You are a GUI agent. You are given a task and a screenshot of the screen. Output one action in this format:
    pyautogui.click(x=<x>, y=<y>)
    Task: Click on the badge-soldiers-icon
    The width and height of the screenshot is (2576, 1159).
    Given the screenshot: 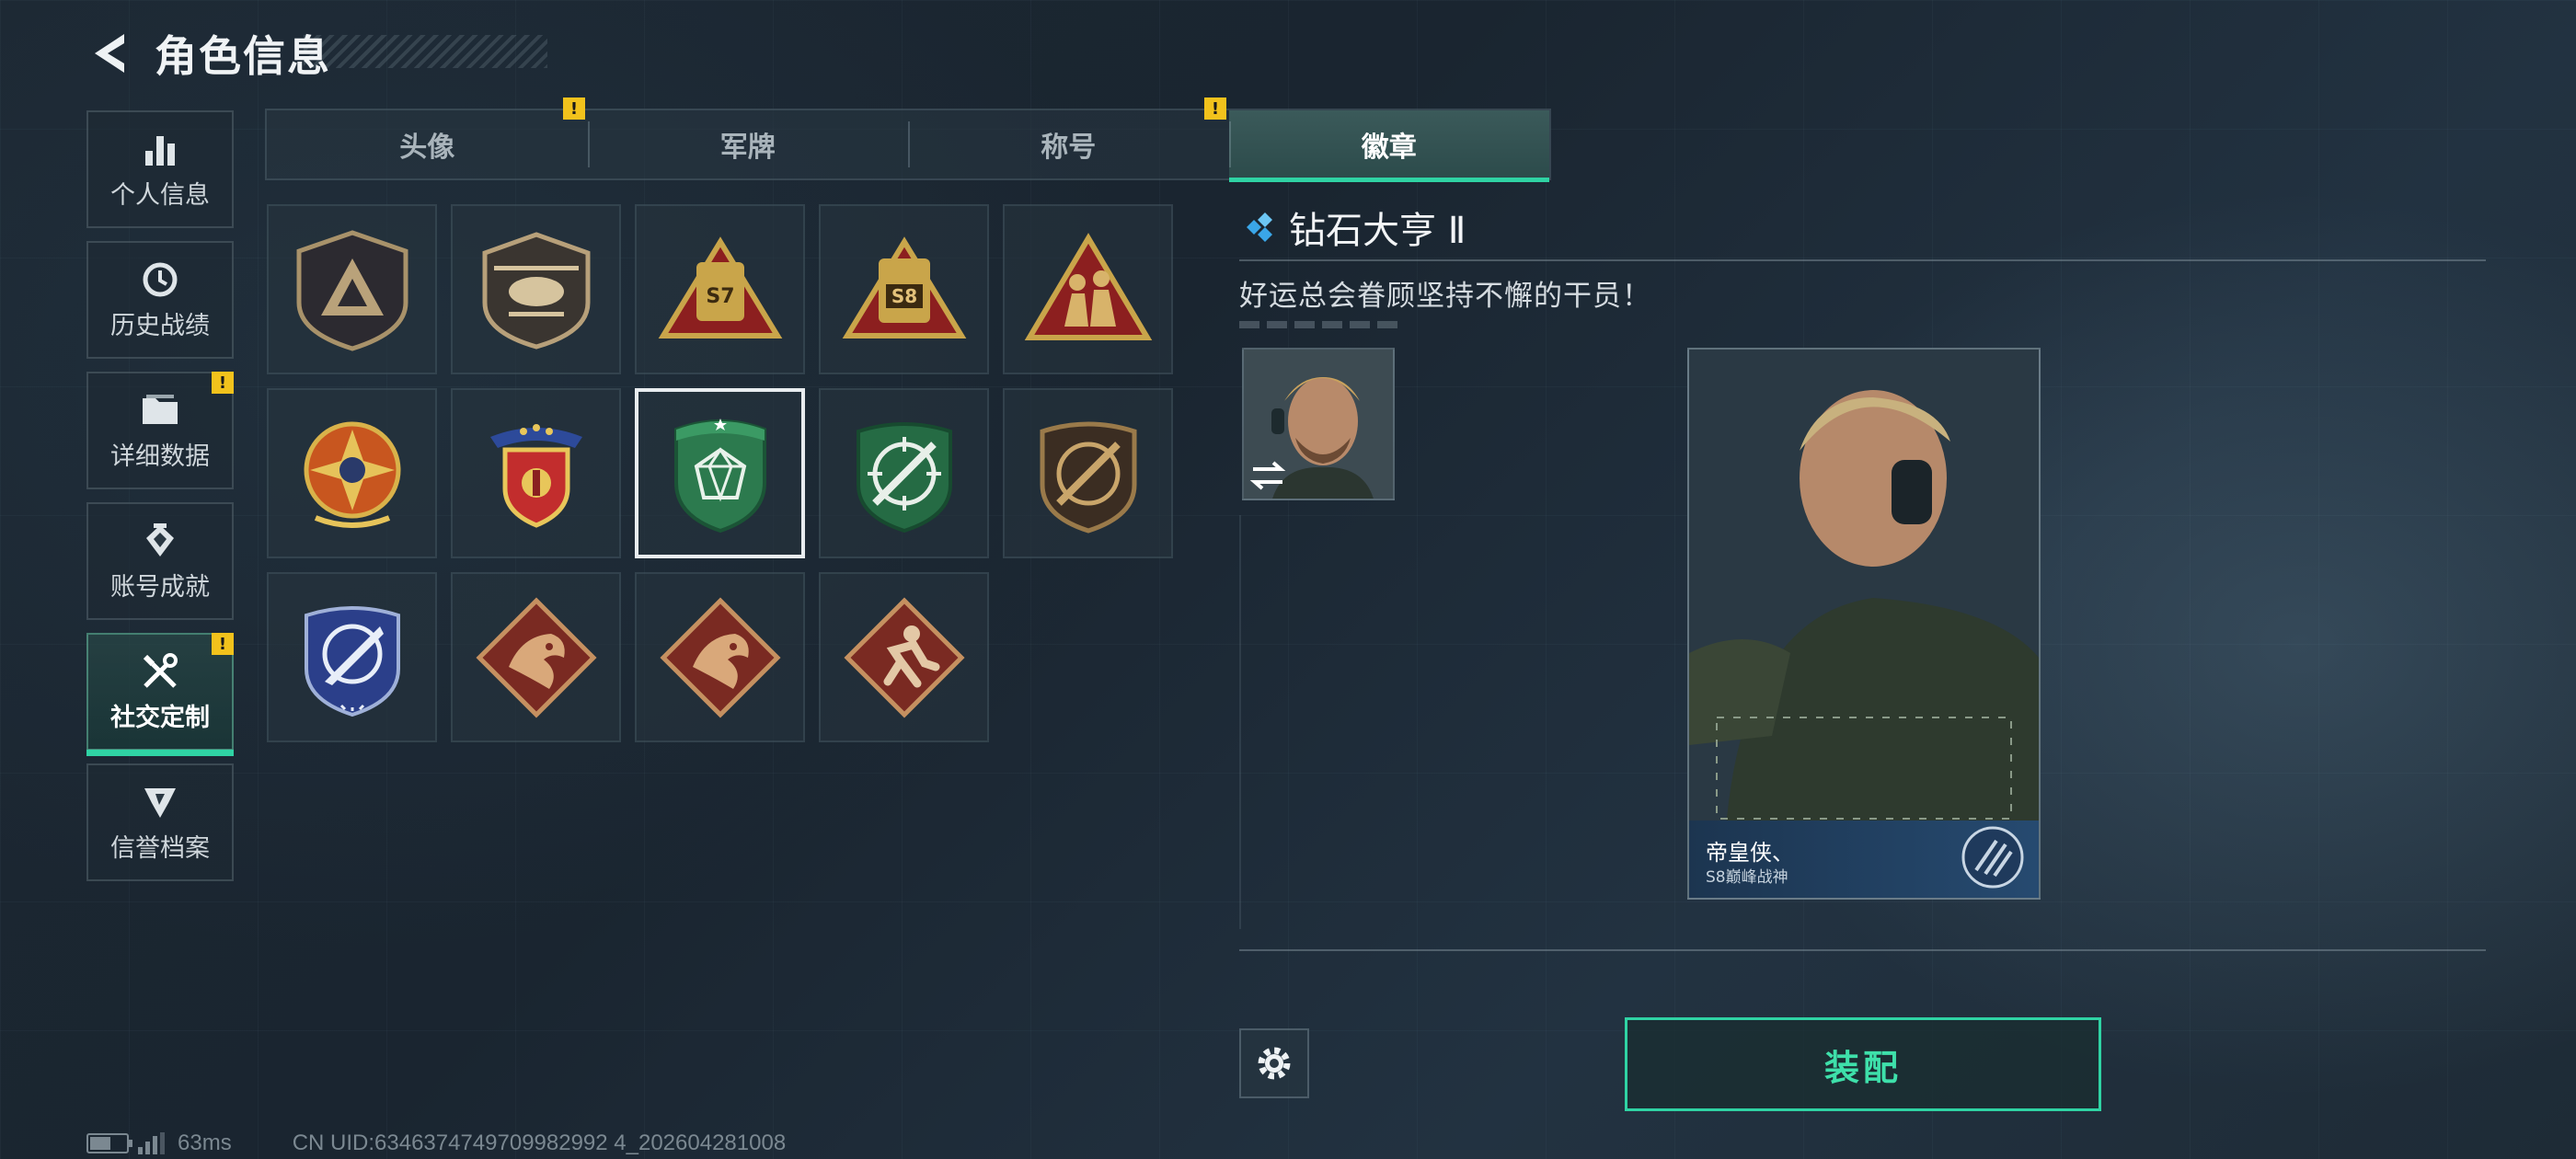 What is the action you would take?
    pyautogui.click(x=1088, y=286)
    